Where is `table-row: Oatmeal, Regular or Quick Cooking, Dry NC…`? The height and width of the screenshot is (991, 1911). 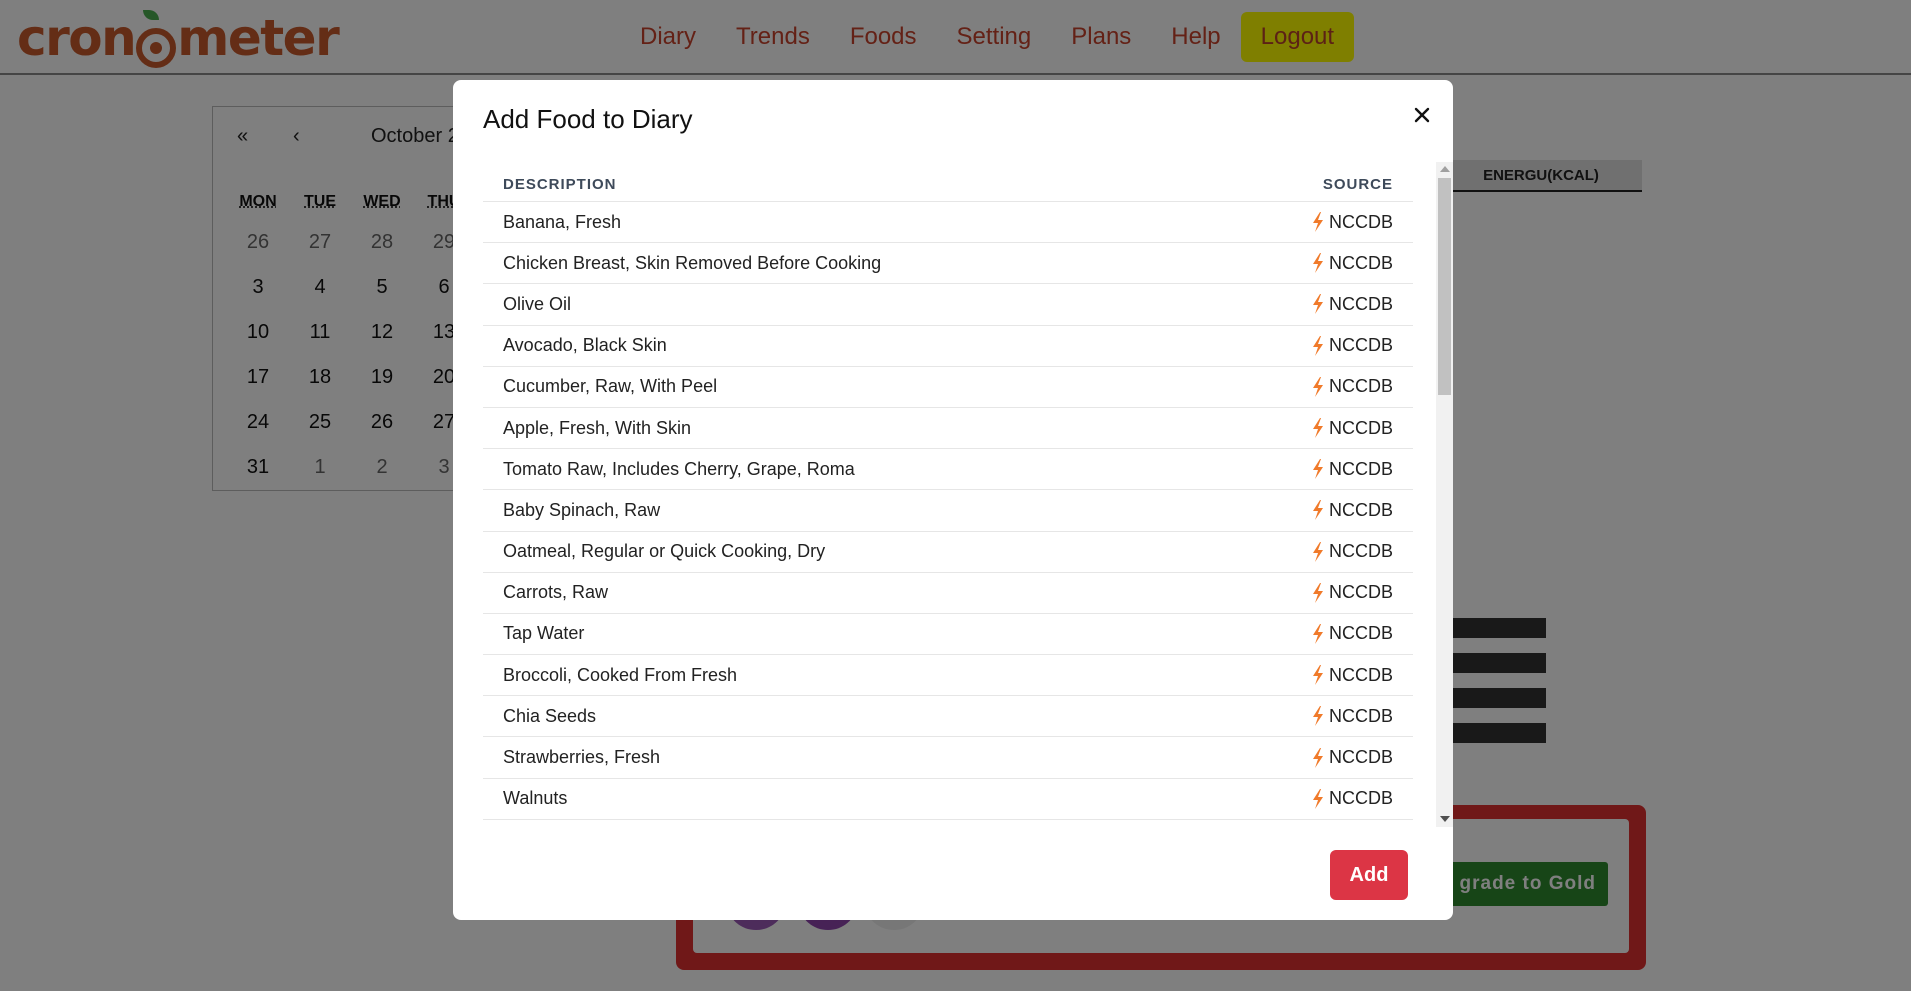
table-row: Oatmeal, Regular or Quick Cooking, Dry NC… is located at coordinates (948, 552).